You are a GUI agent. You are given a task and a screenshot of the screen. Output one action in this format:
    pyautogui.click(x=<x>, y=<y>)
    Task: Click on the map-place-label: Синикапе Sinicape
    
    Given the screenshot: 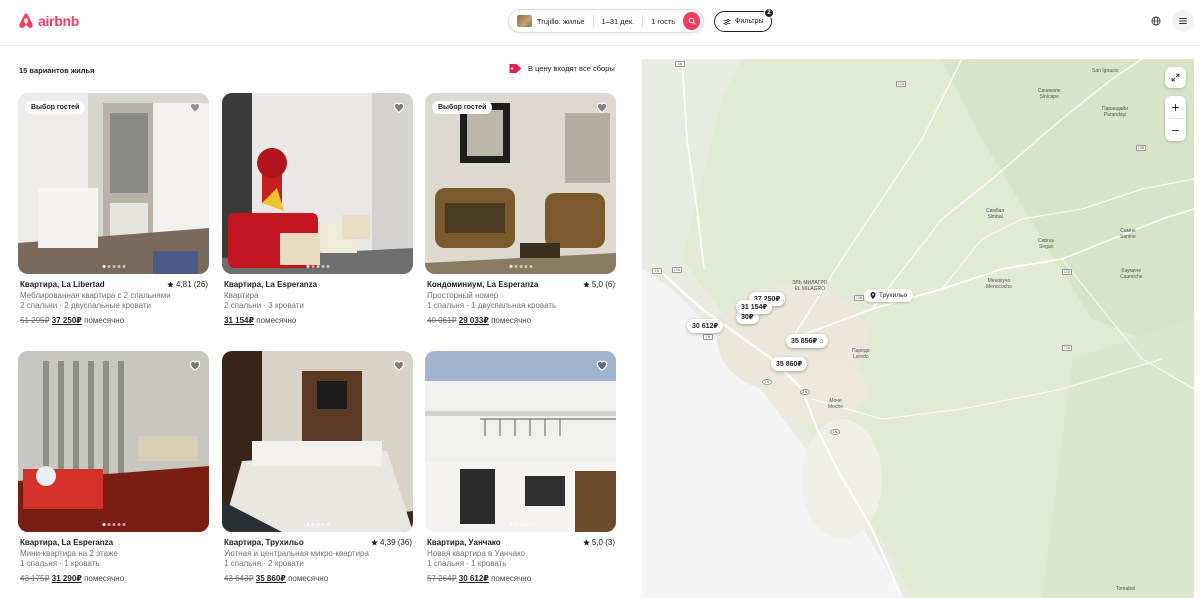 What is the action you would take?
    pyautogui.click(x=1049, y=94)
    